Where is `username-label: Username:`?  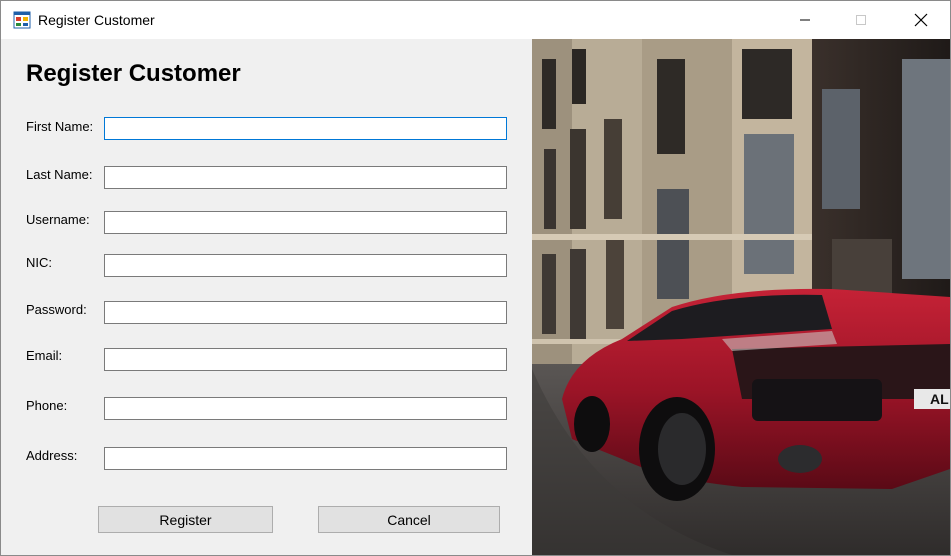 username-label: Username: is located at coordinates (58, 219).